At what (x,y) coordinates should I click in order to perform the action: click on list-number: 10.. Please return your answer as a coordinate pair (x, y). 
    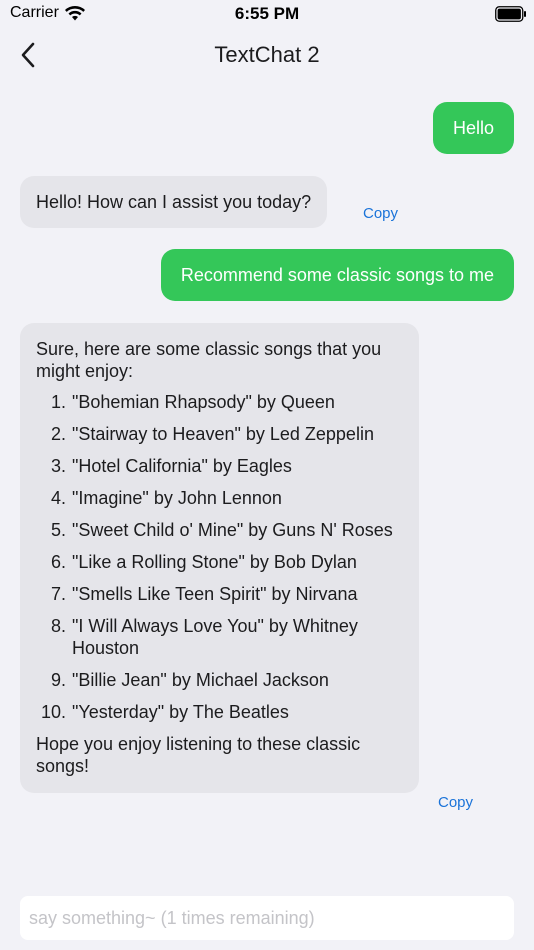
    Looking at the image, I should click on (53, 712).